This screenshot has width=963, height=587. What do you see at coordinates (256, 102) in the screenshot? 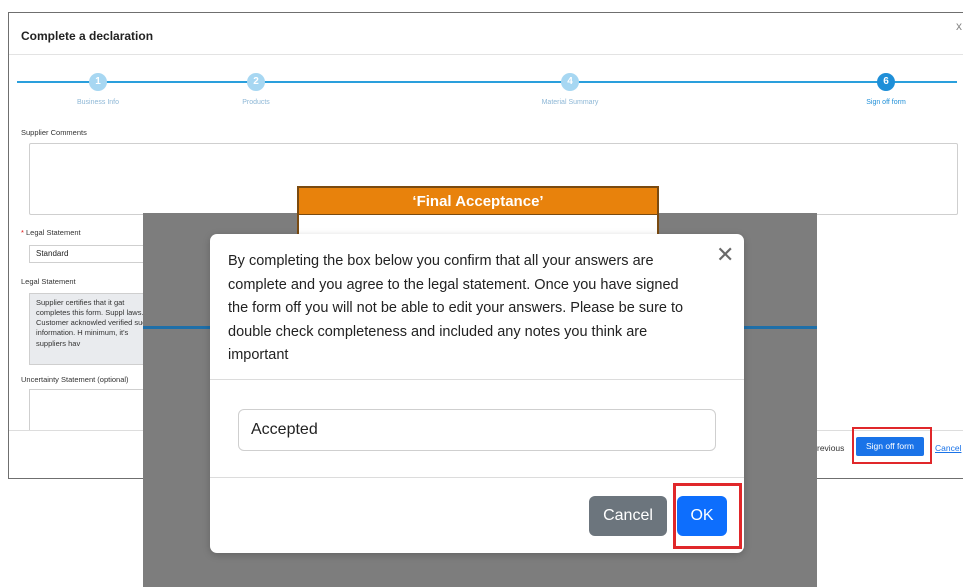
I see `step-2-label: Products` at bounding box center [256, 102].